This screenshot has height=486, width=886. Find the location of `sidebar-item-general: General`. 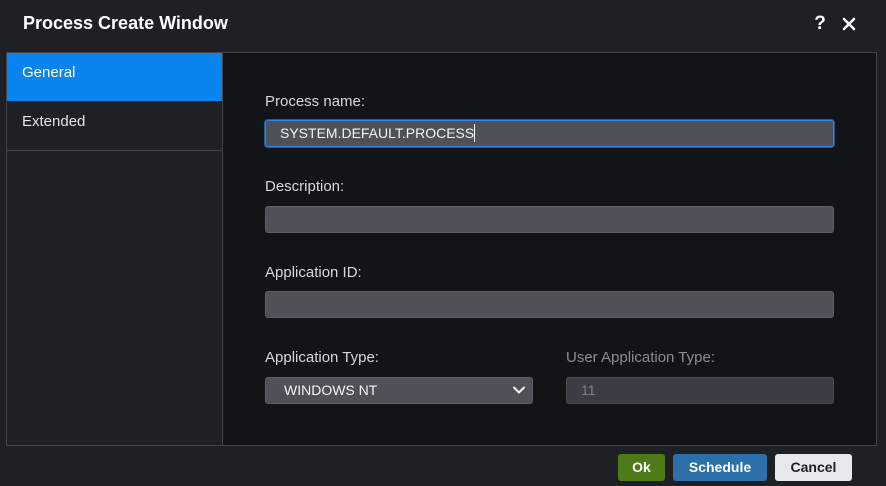

sidebar-item-general: General is located at coordinates (114, 77).